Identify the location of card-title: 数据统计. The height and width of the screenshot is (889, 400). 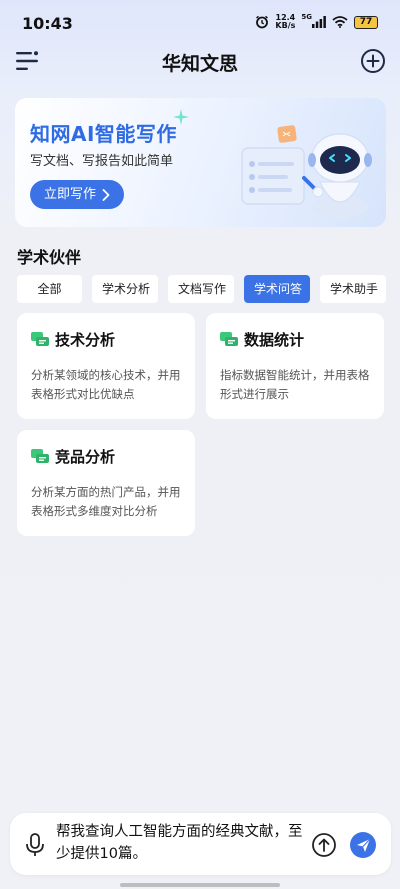
(274, 340).